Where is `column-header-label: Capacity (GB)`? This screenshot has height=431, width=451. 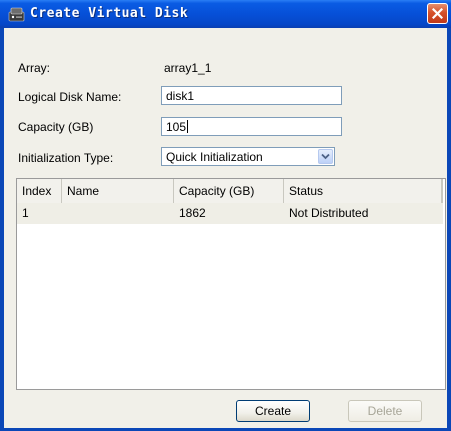 column-header-label: Capacity (GB) is located at coordinates (217, 191).